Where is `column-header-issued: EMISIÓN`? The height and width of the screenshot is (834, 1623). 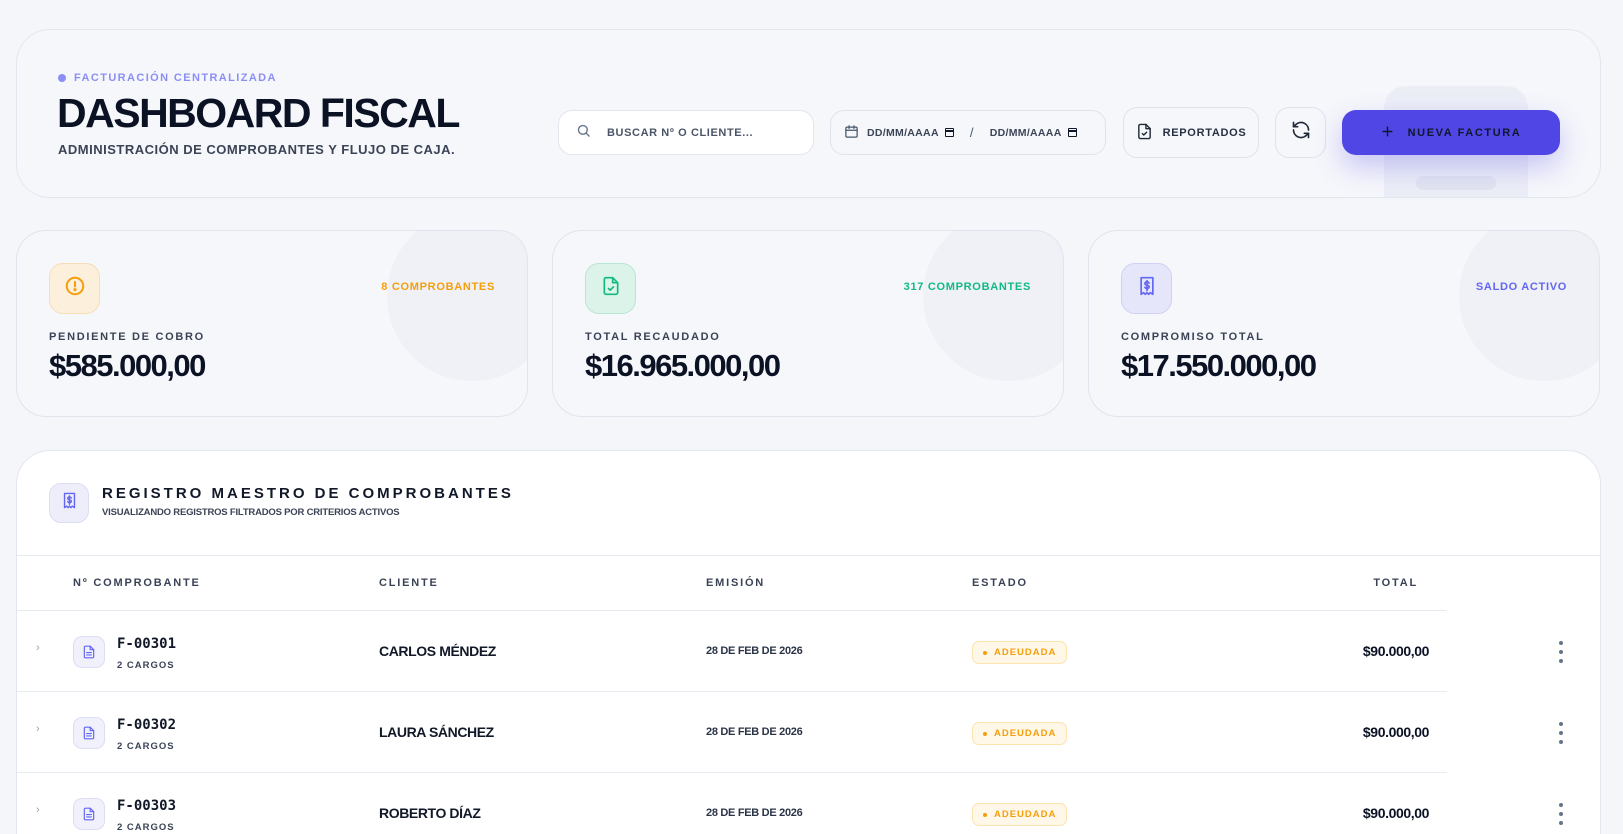 column-header-issued: EMISIÓN is located at coordinates (735, 583).